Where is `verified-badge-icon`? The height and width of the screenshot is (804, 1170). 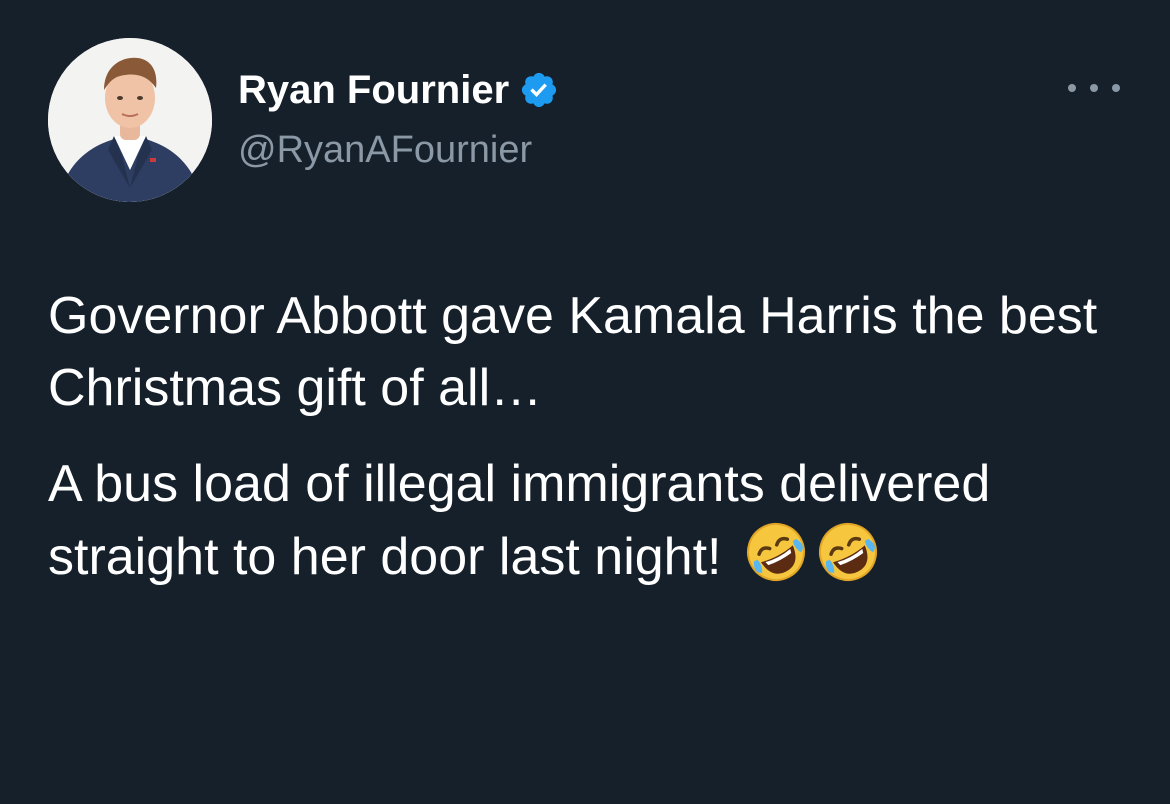
verified-badge-icon is located at coordinates (539, 90).